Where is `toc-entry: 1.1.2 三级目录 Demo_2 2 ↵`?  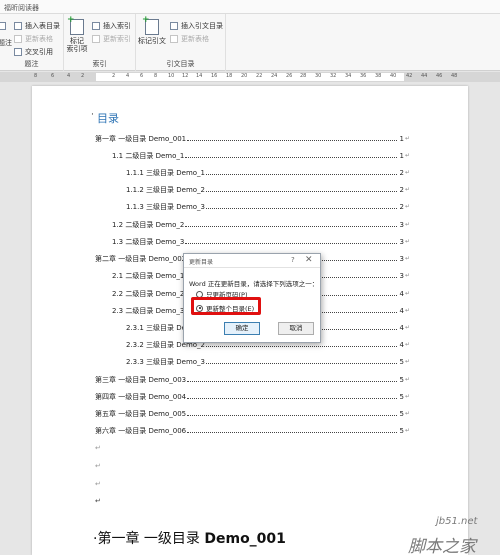 toc-entry: 1.1.2 三级目录 Demo_2 2 ↵ is located at coordinates (268, 189).